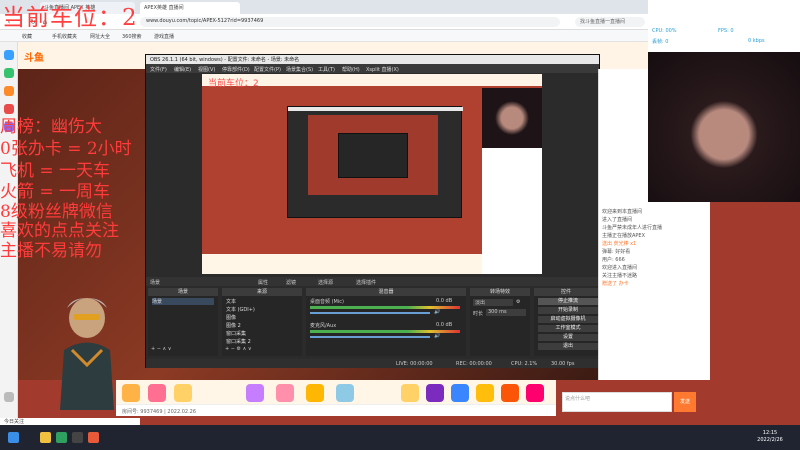 The image size is (800, 450). Describe the element at coordinates (386, 292) in the screenshot. I see `mixer-dock-header: 混音器` at that location.